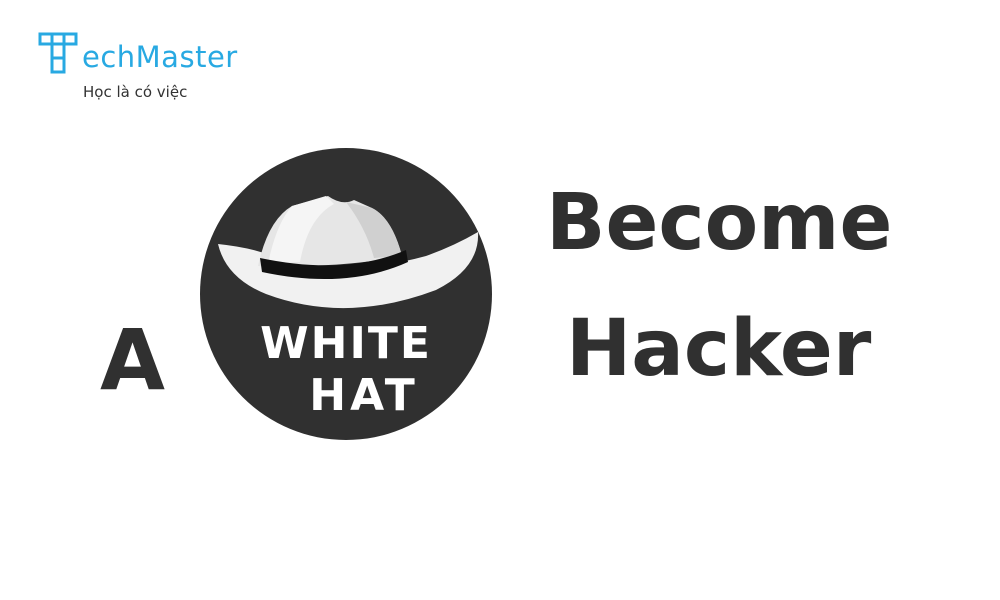  What do you see at coordinates (719, 223) in the screenshot?
I see `headline-word-become: Become` at bounding box center [719, 223].